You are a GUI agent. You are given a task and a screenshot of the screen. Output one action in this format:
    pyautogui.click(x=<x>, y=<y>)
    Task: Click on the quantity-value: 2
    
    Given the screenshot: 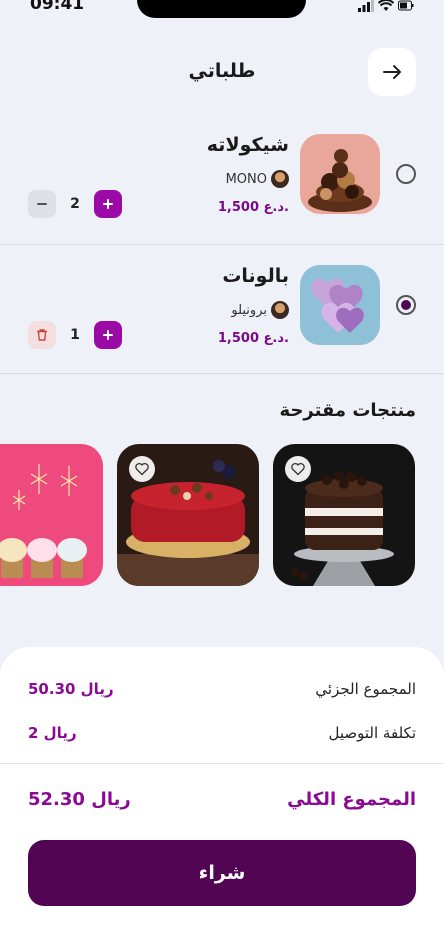 What is the action you would take?
    pyautogui.click(x=75, y=204)
    